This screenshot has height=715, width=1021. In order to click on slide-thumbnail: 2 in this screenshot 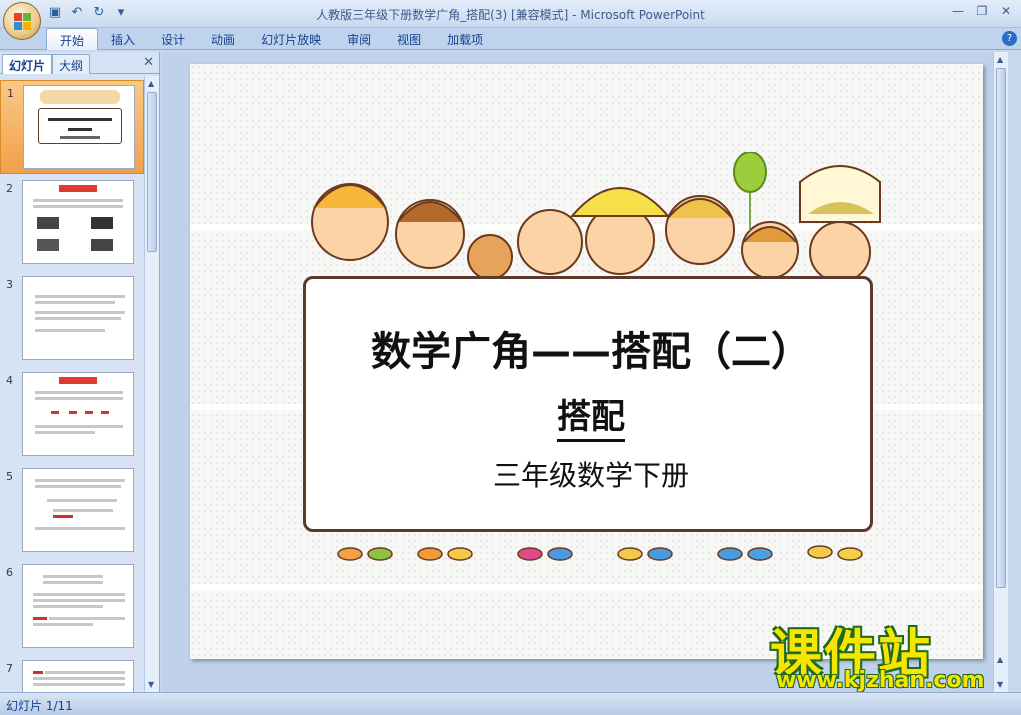, I will do `click(72, 223)`.